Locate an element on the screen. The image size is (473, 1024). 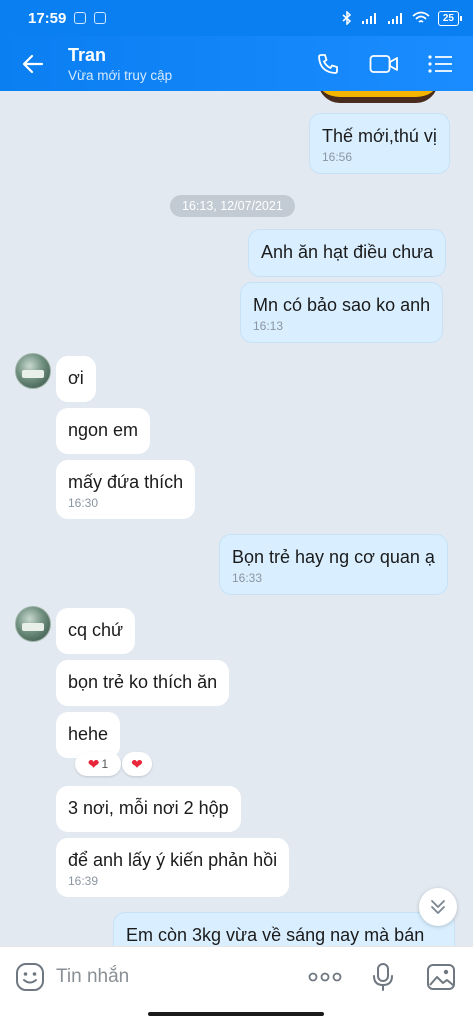
emoji-button is located at coordinates (30, 977).